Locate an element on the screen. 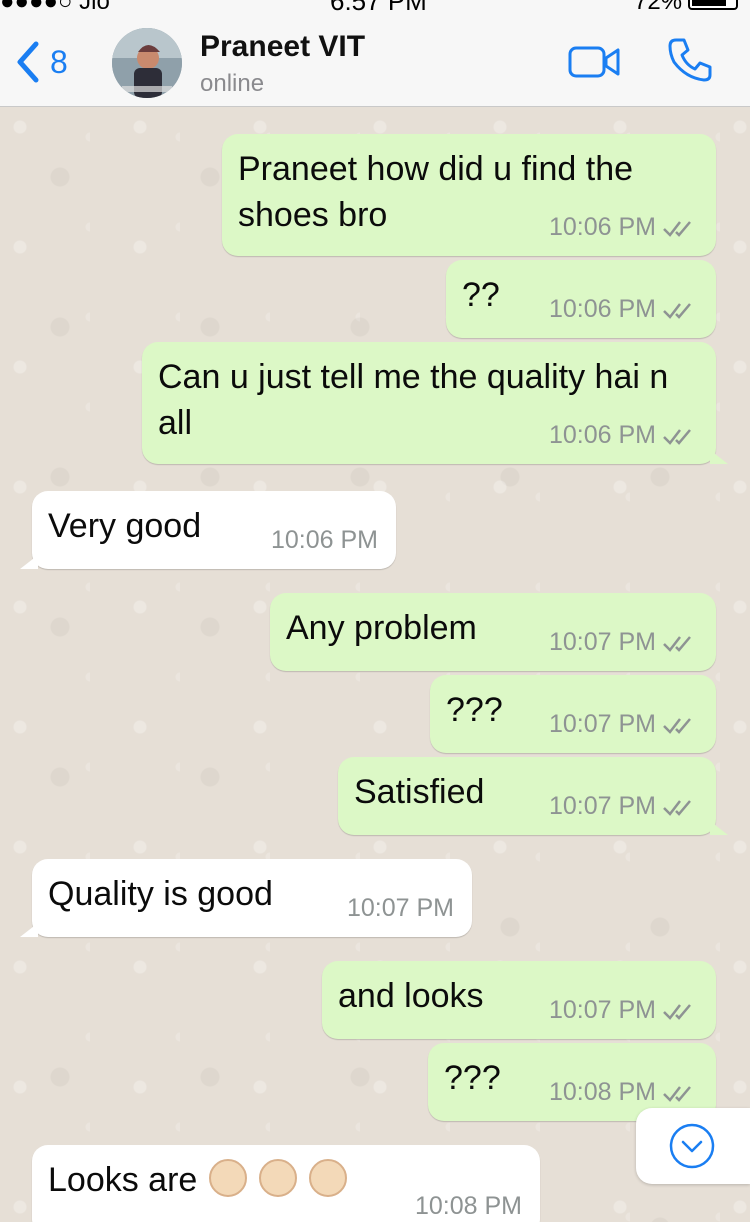 The height and width of the screenshot is (1222, 750). profile-photo is located at coordinates (147, 63).